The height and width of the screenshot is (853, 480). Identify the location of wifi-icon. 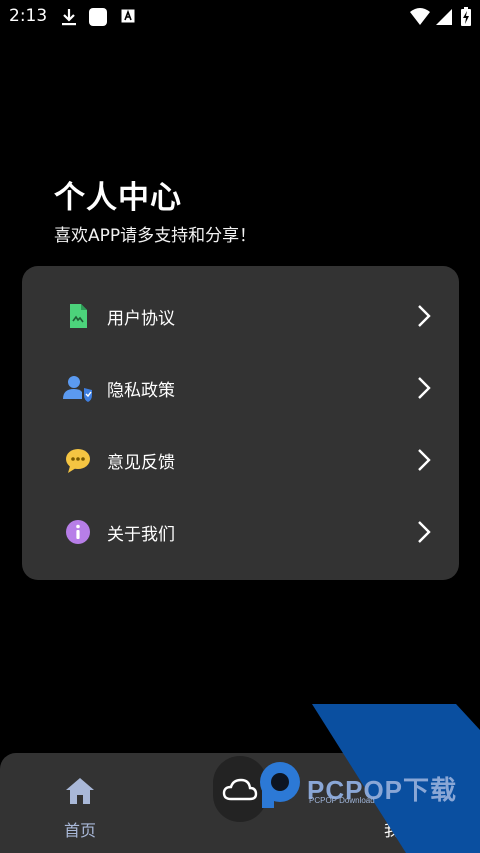
(420, 16).